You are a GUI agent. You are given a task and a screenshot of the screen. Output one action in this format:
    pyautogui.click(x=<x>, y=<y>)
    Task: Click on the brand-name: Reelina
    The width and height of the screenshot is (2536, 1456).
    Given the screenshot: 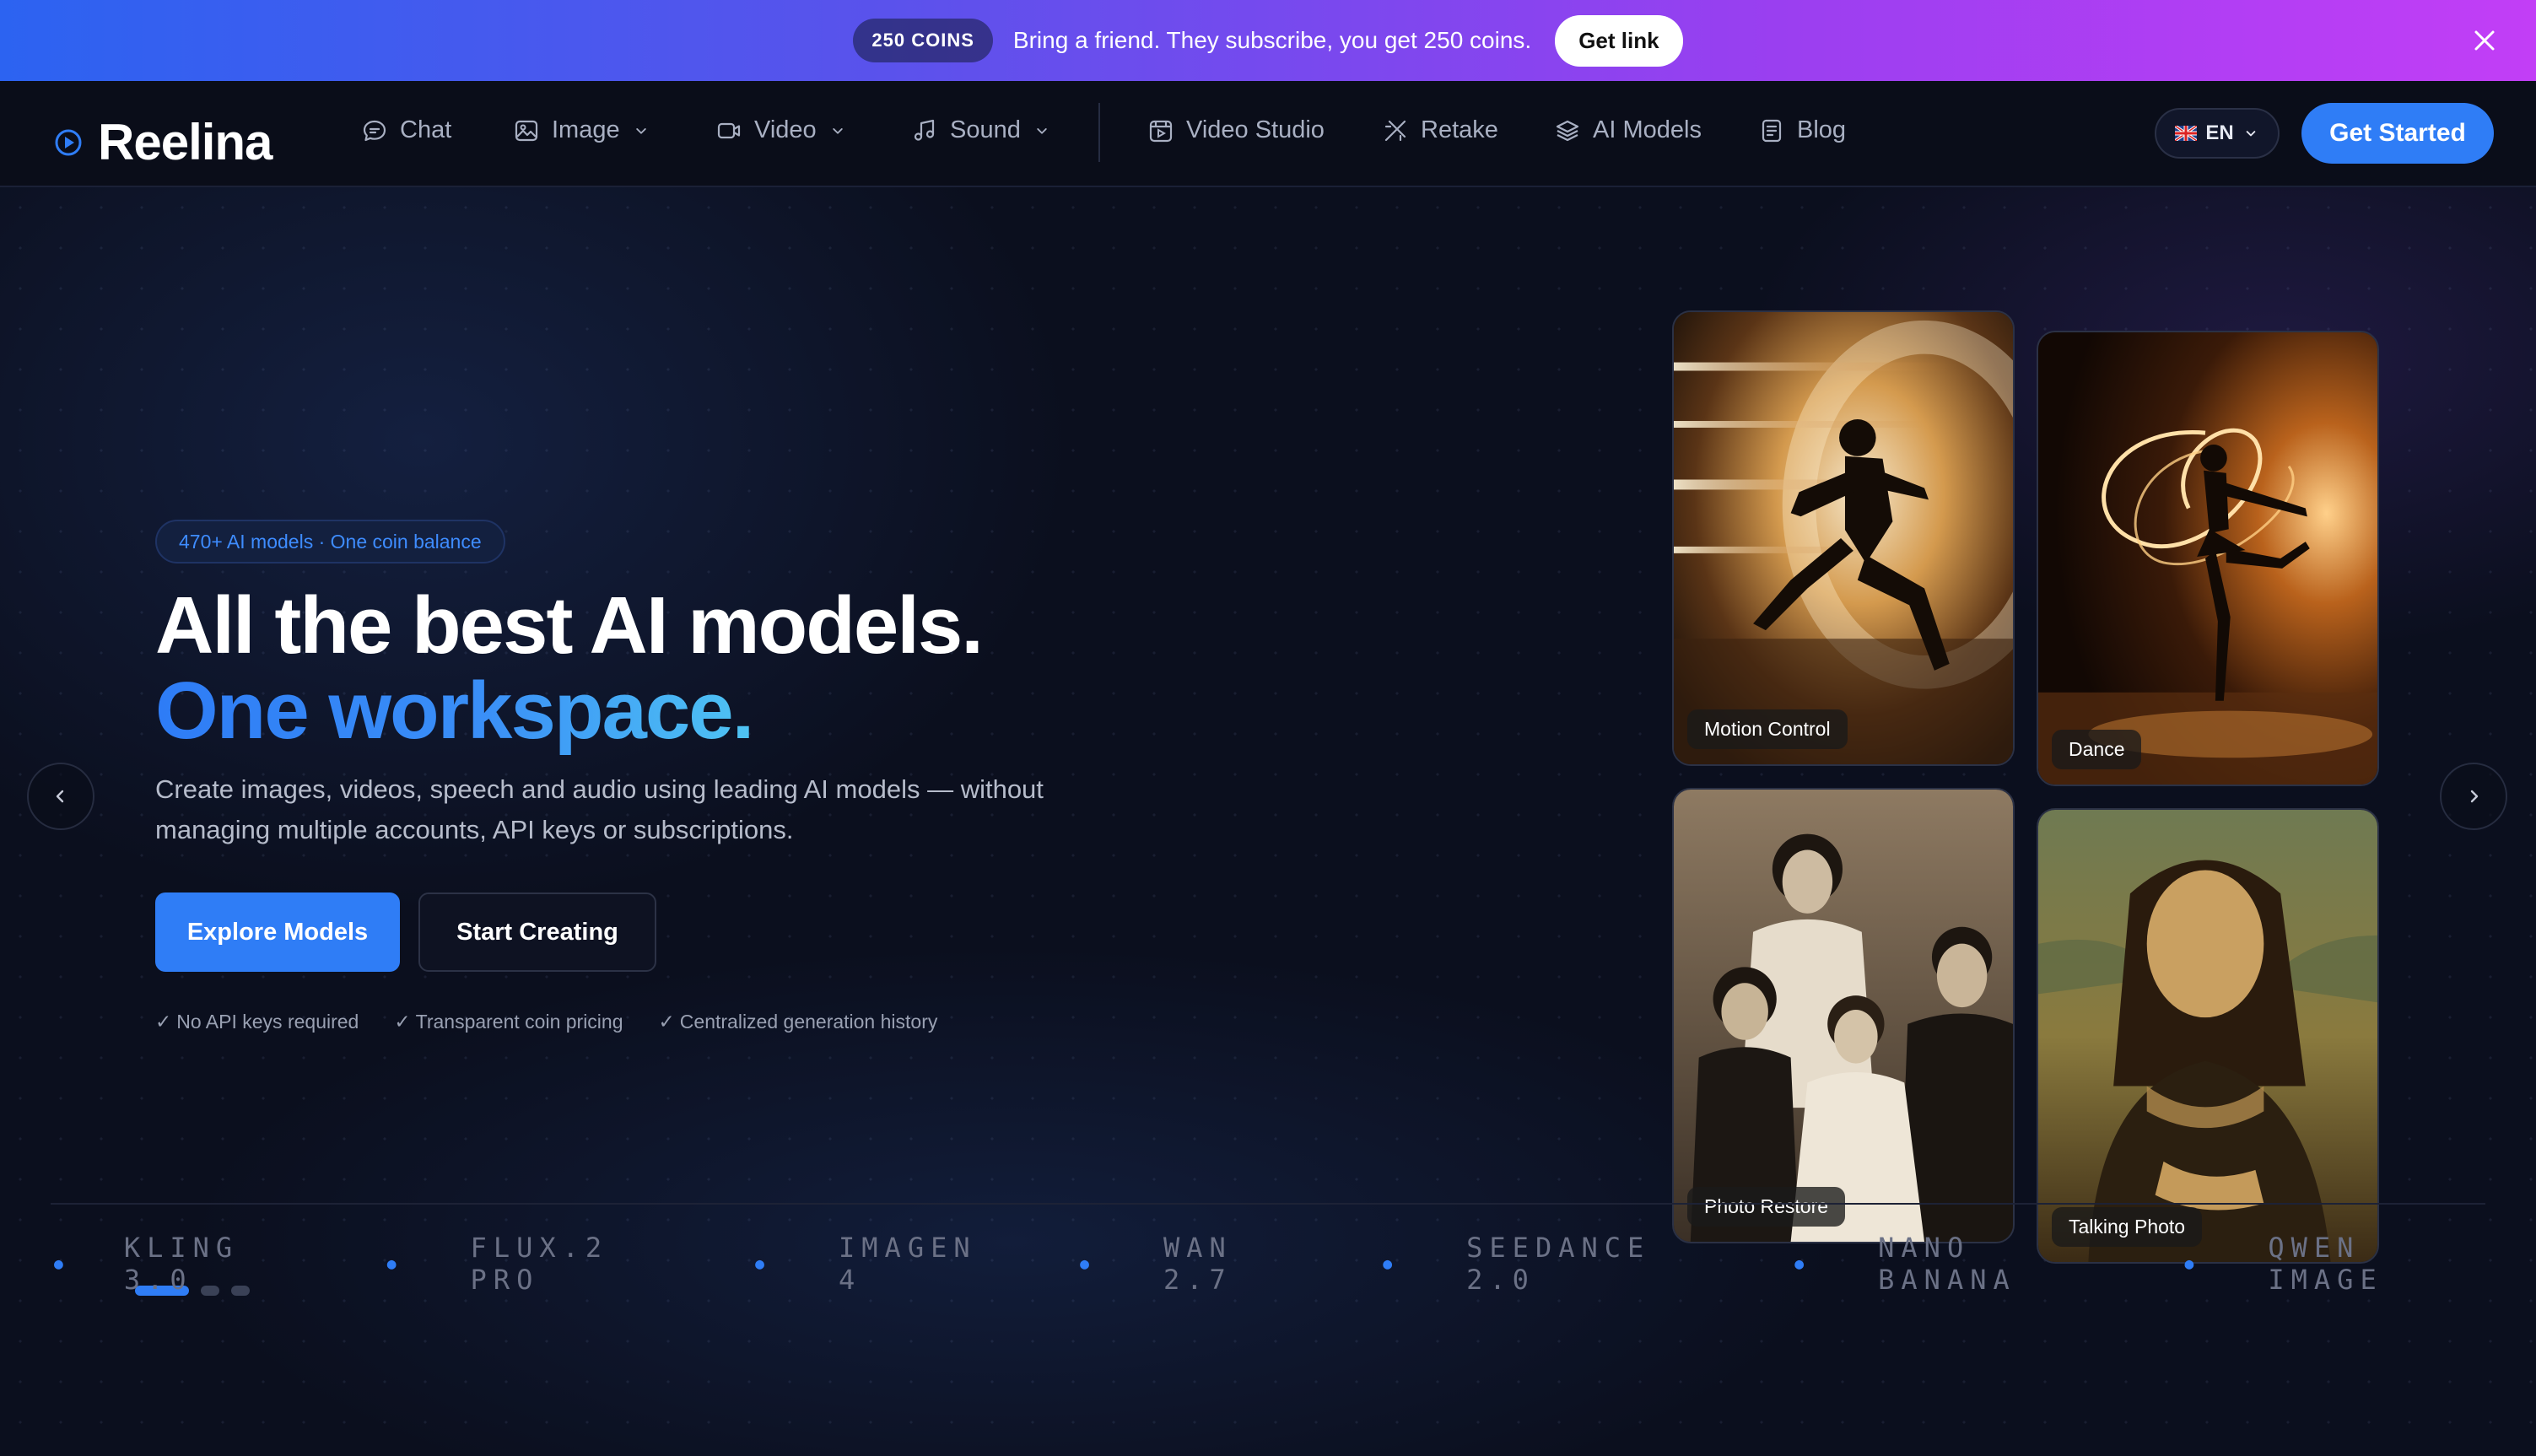 What is the action you would take?
    pyautogui.click(x=185, y=142)
    